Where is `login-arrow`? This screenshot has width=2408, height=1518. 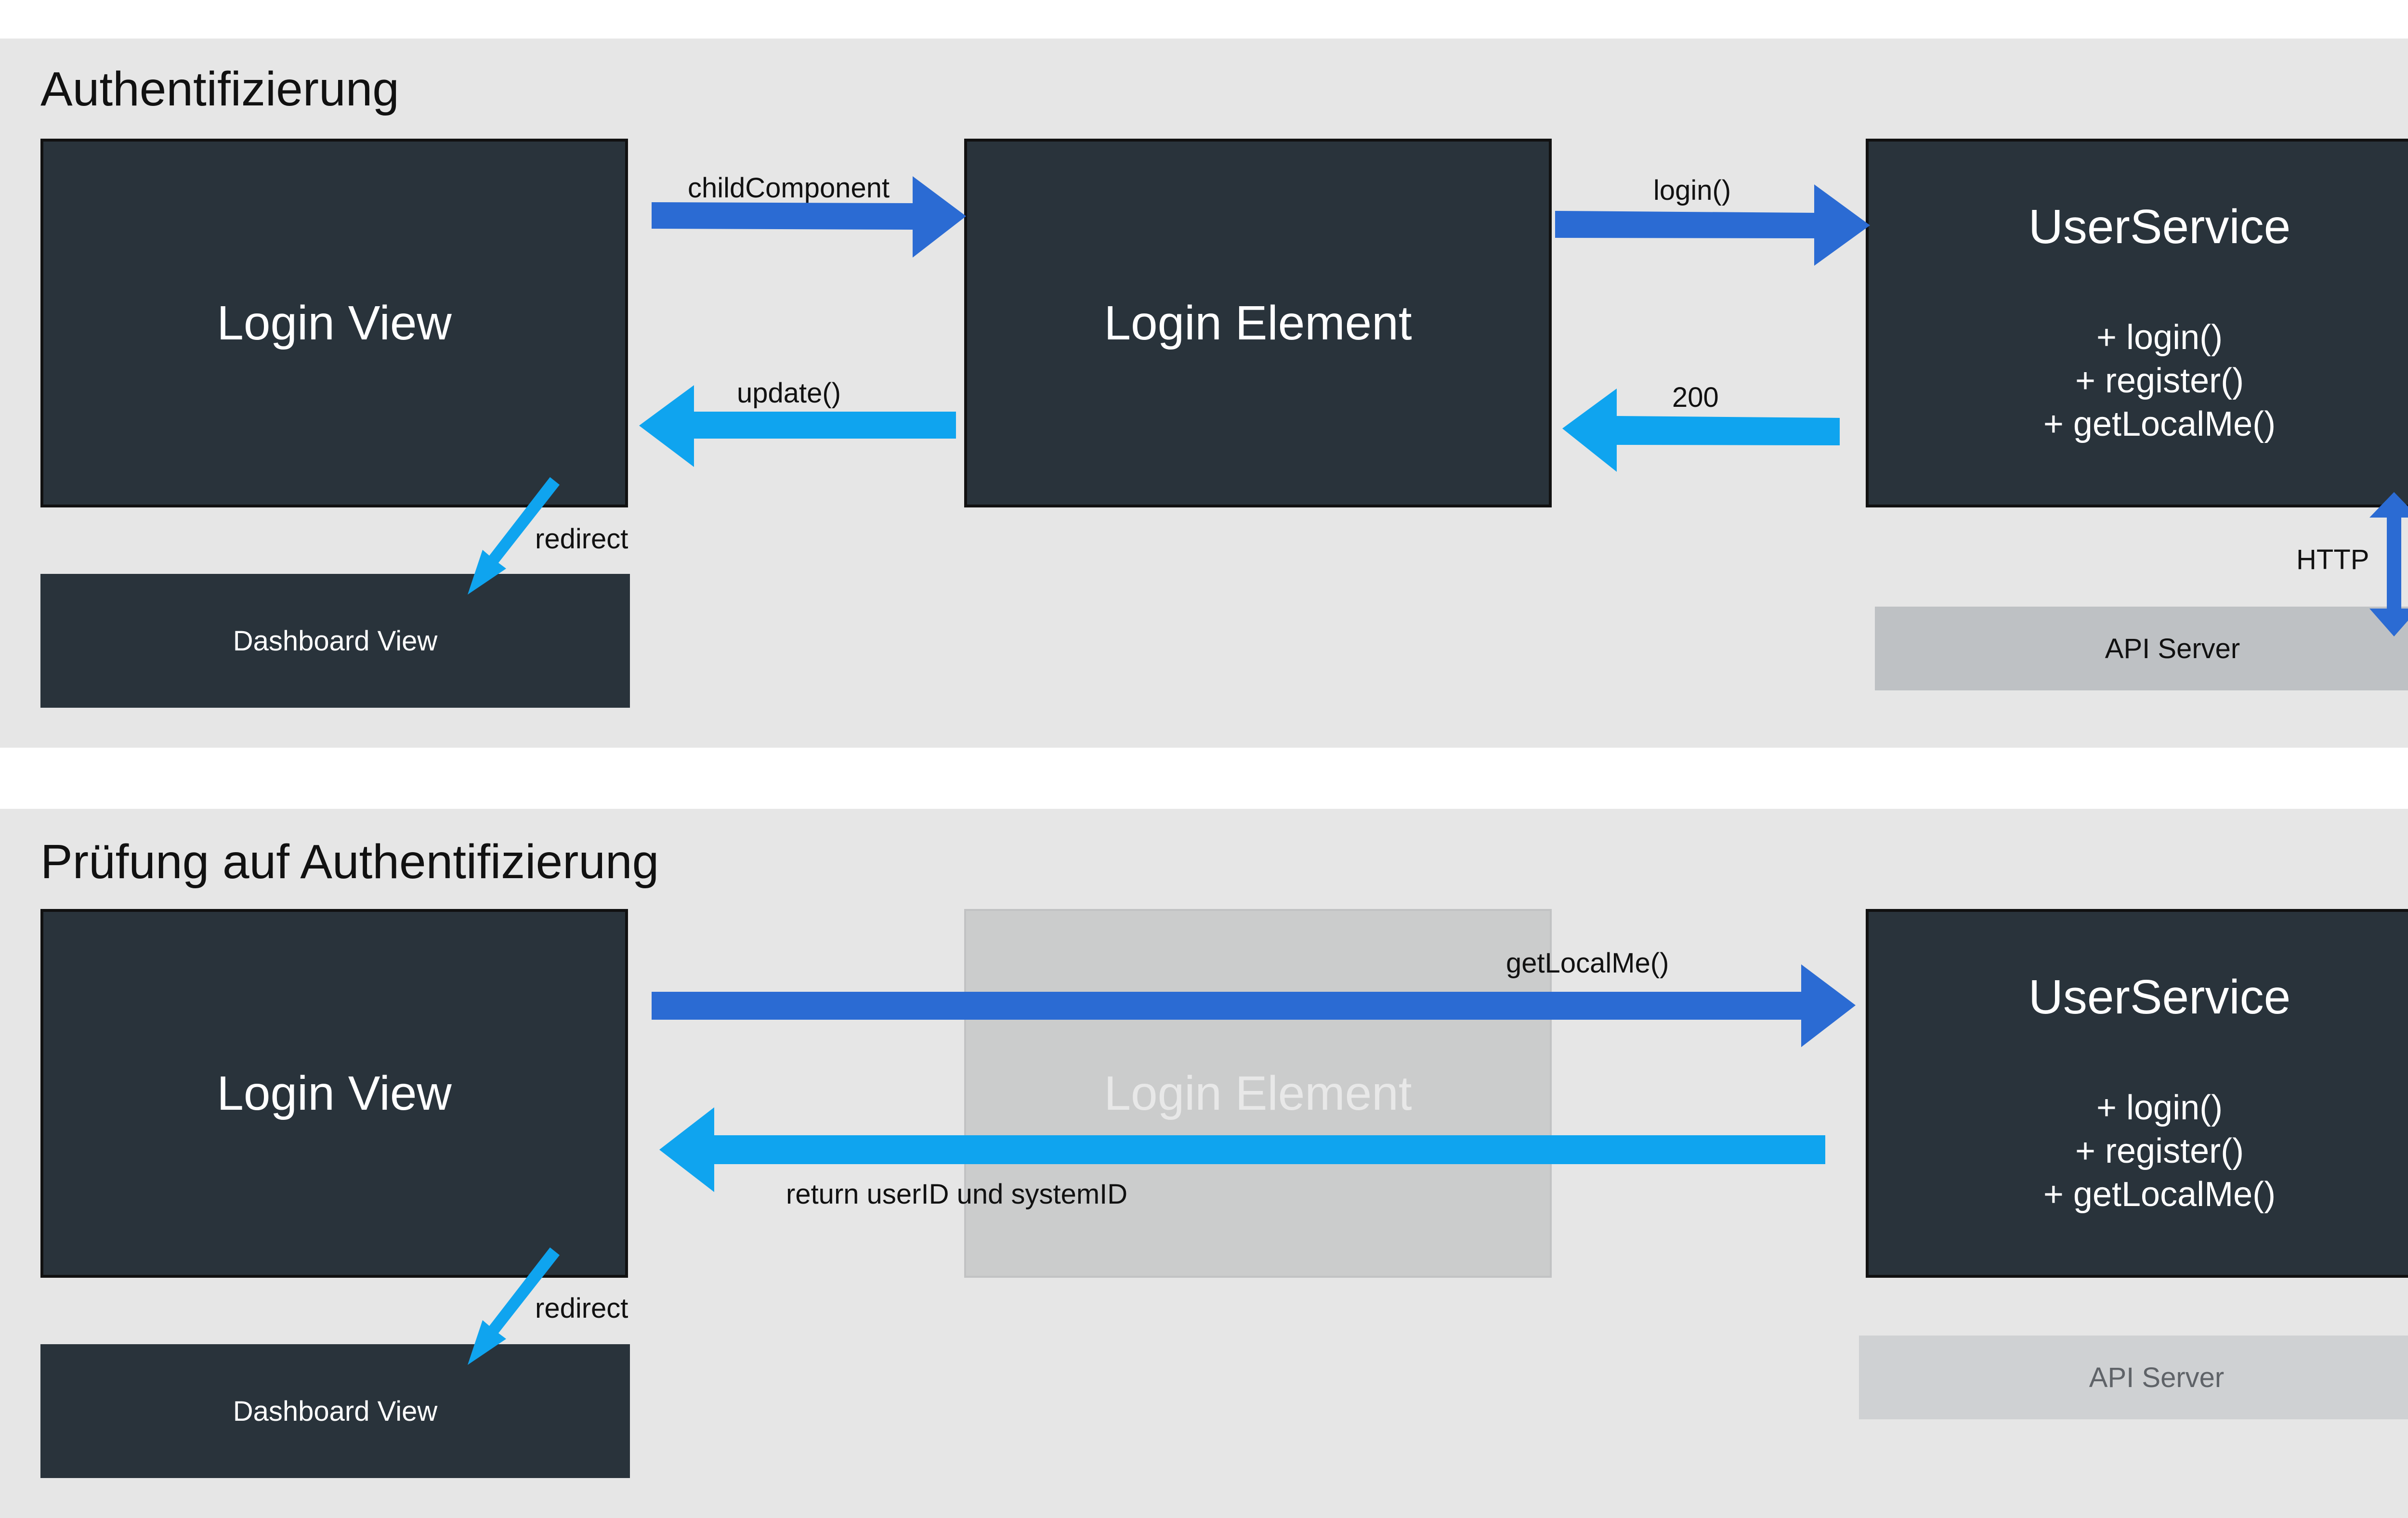 login-arrow is located at coordinates (1712, 225).